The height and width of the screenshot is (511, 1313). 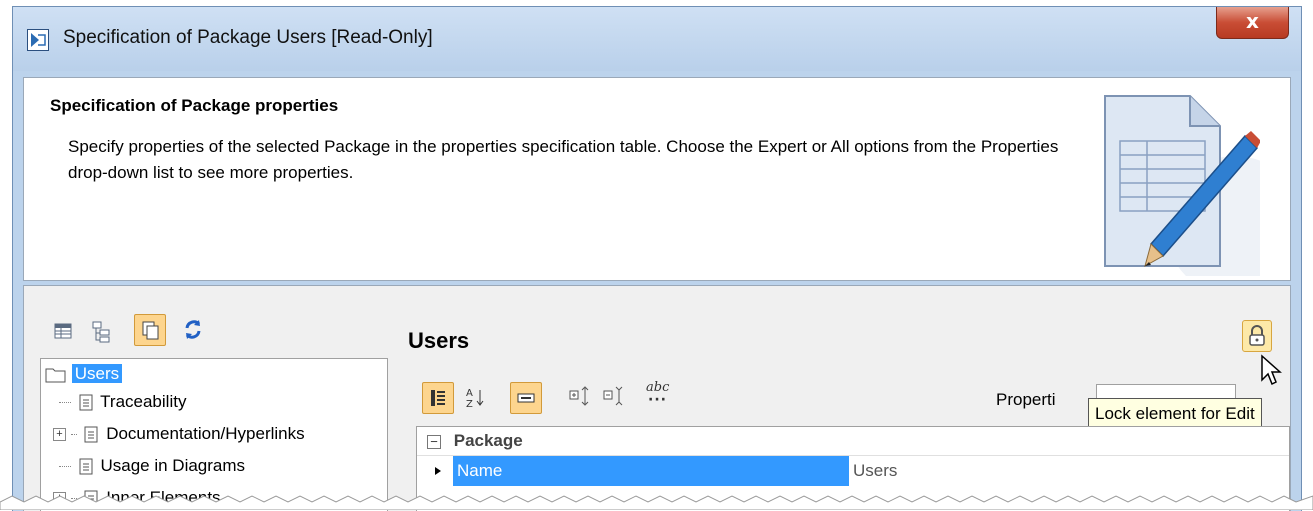 What do you see at coordinates (475, 397) in the screenshot?
I see `sort-alpha-icon: AZ` at bounding box center [475, 397].